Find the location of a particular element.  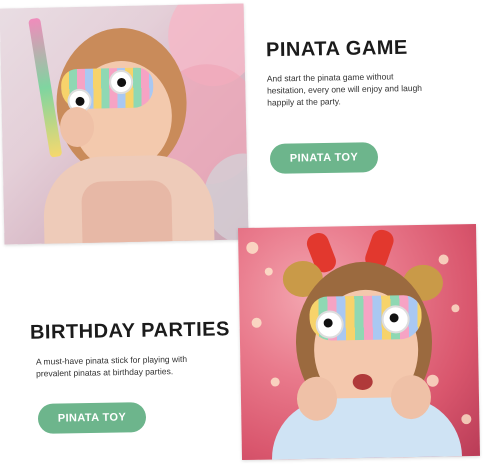

description-line: prevalent pinatas at birthday parties. is located at coordinates (105, 372).